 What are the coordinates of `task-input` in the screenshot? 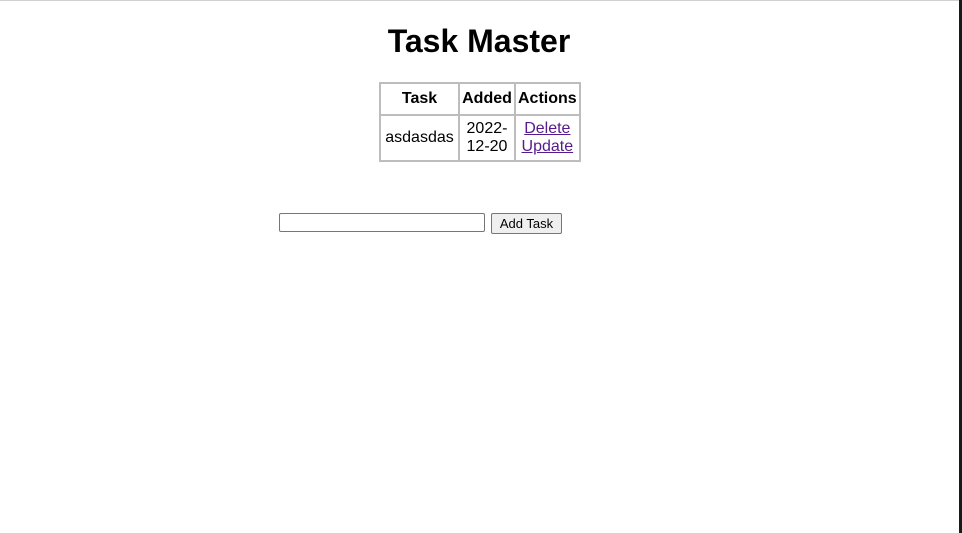 It's located at (382, 222).